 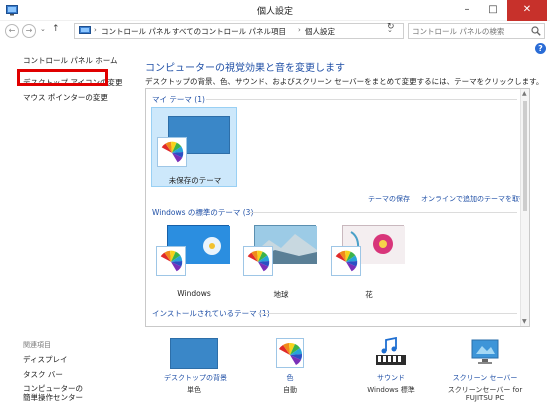 I want to click on sidebar-change-mouse-pointer: マウス ポインターの変更, so click(x=65, y=97).